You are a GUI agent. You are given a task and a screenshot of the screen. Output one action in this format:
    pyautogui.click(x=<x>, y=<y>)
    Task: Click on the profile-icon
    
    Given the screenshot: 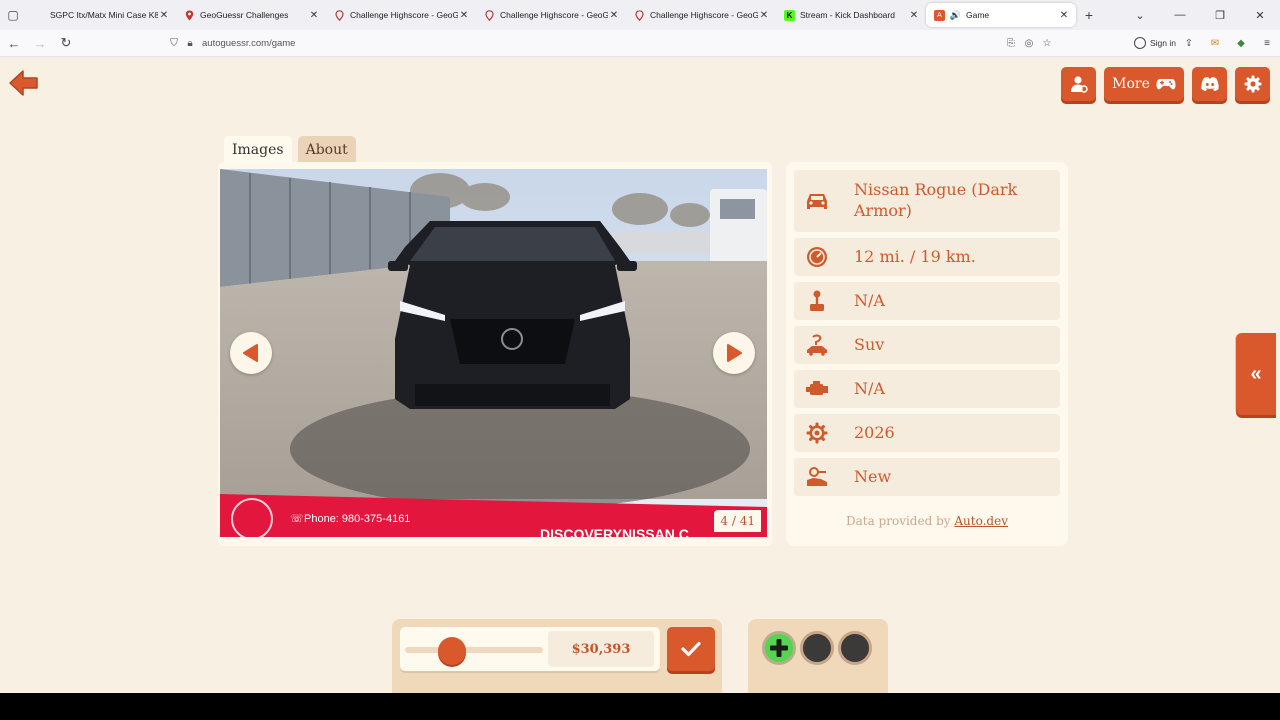 What is the action you would take?
    pyautogui.click(x=1079, y=84)
    